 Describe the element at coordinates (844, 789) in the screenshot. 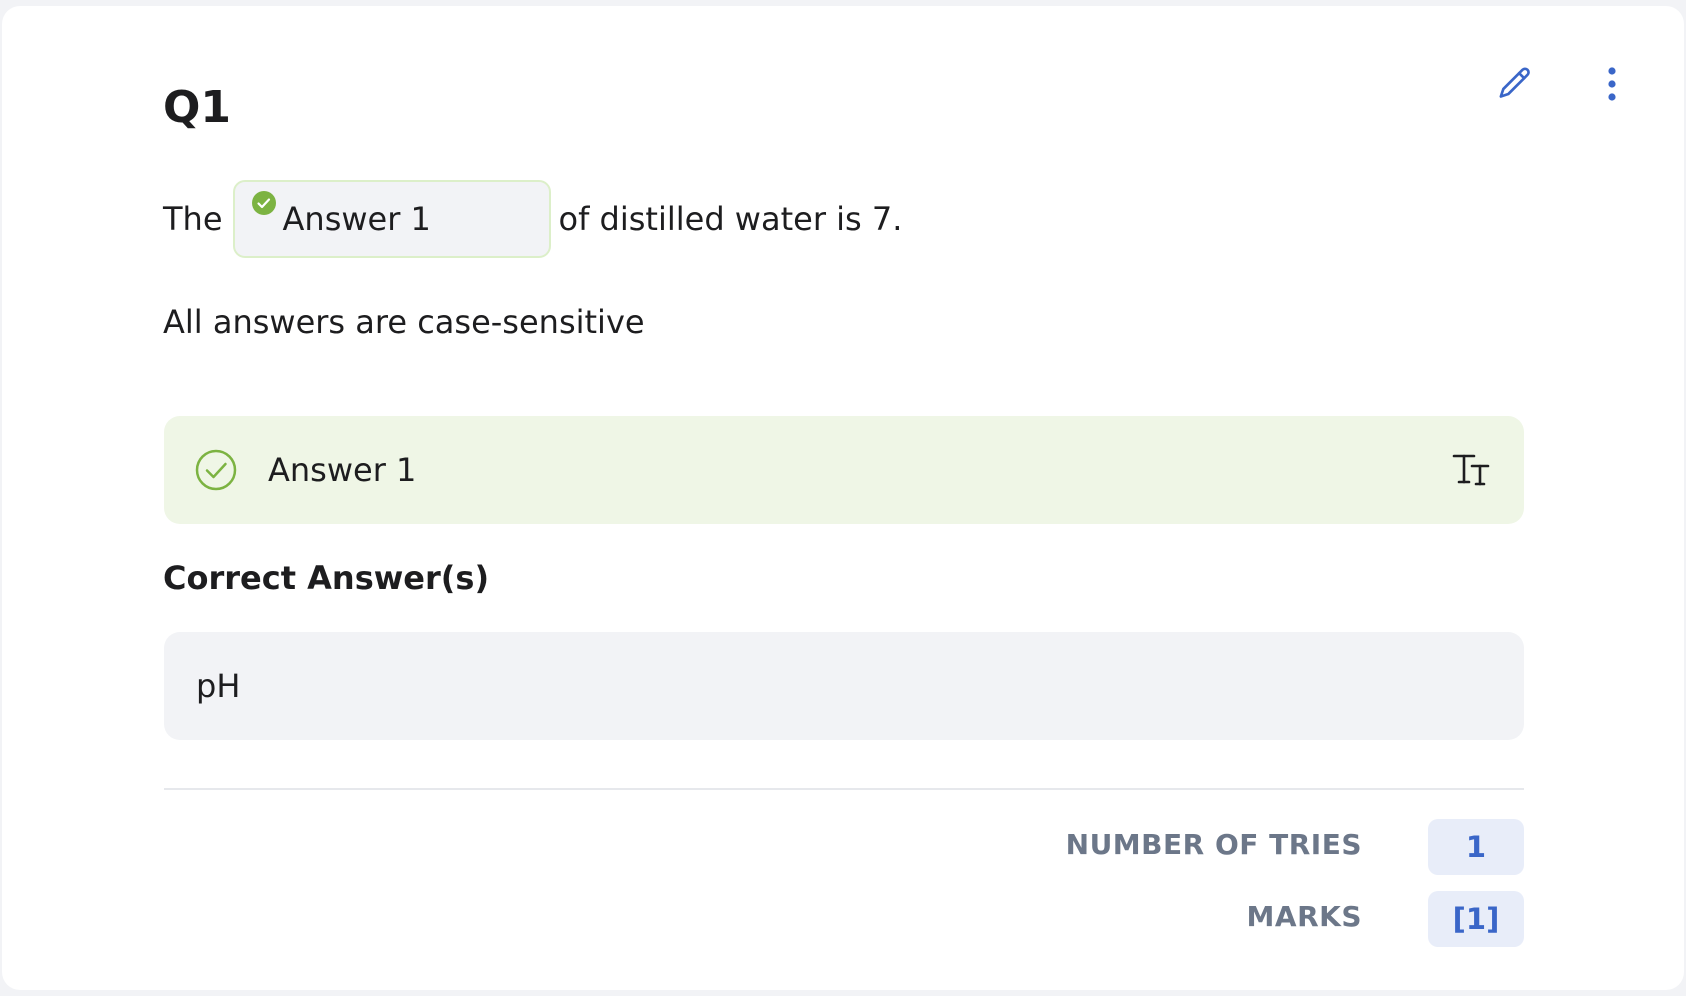

I see `divider` at that location.